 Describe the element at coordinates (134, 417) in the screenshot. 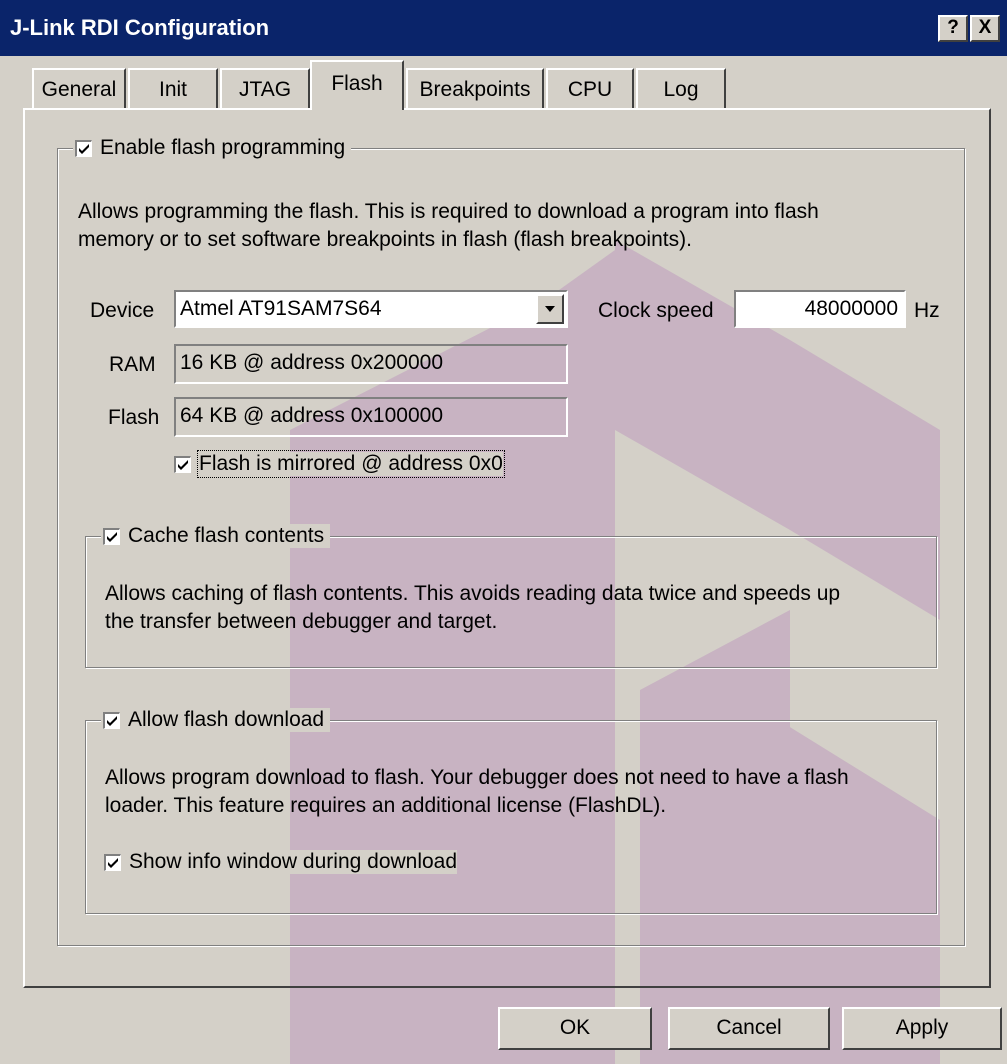

I see `flash-label: Flash` at that location.